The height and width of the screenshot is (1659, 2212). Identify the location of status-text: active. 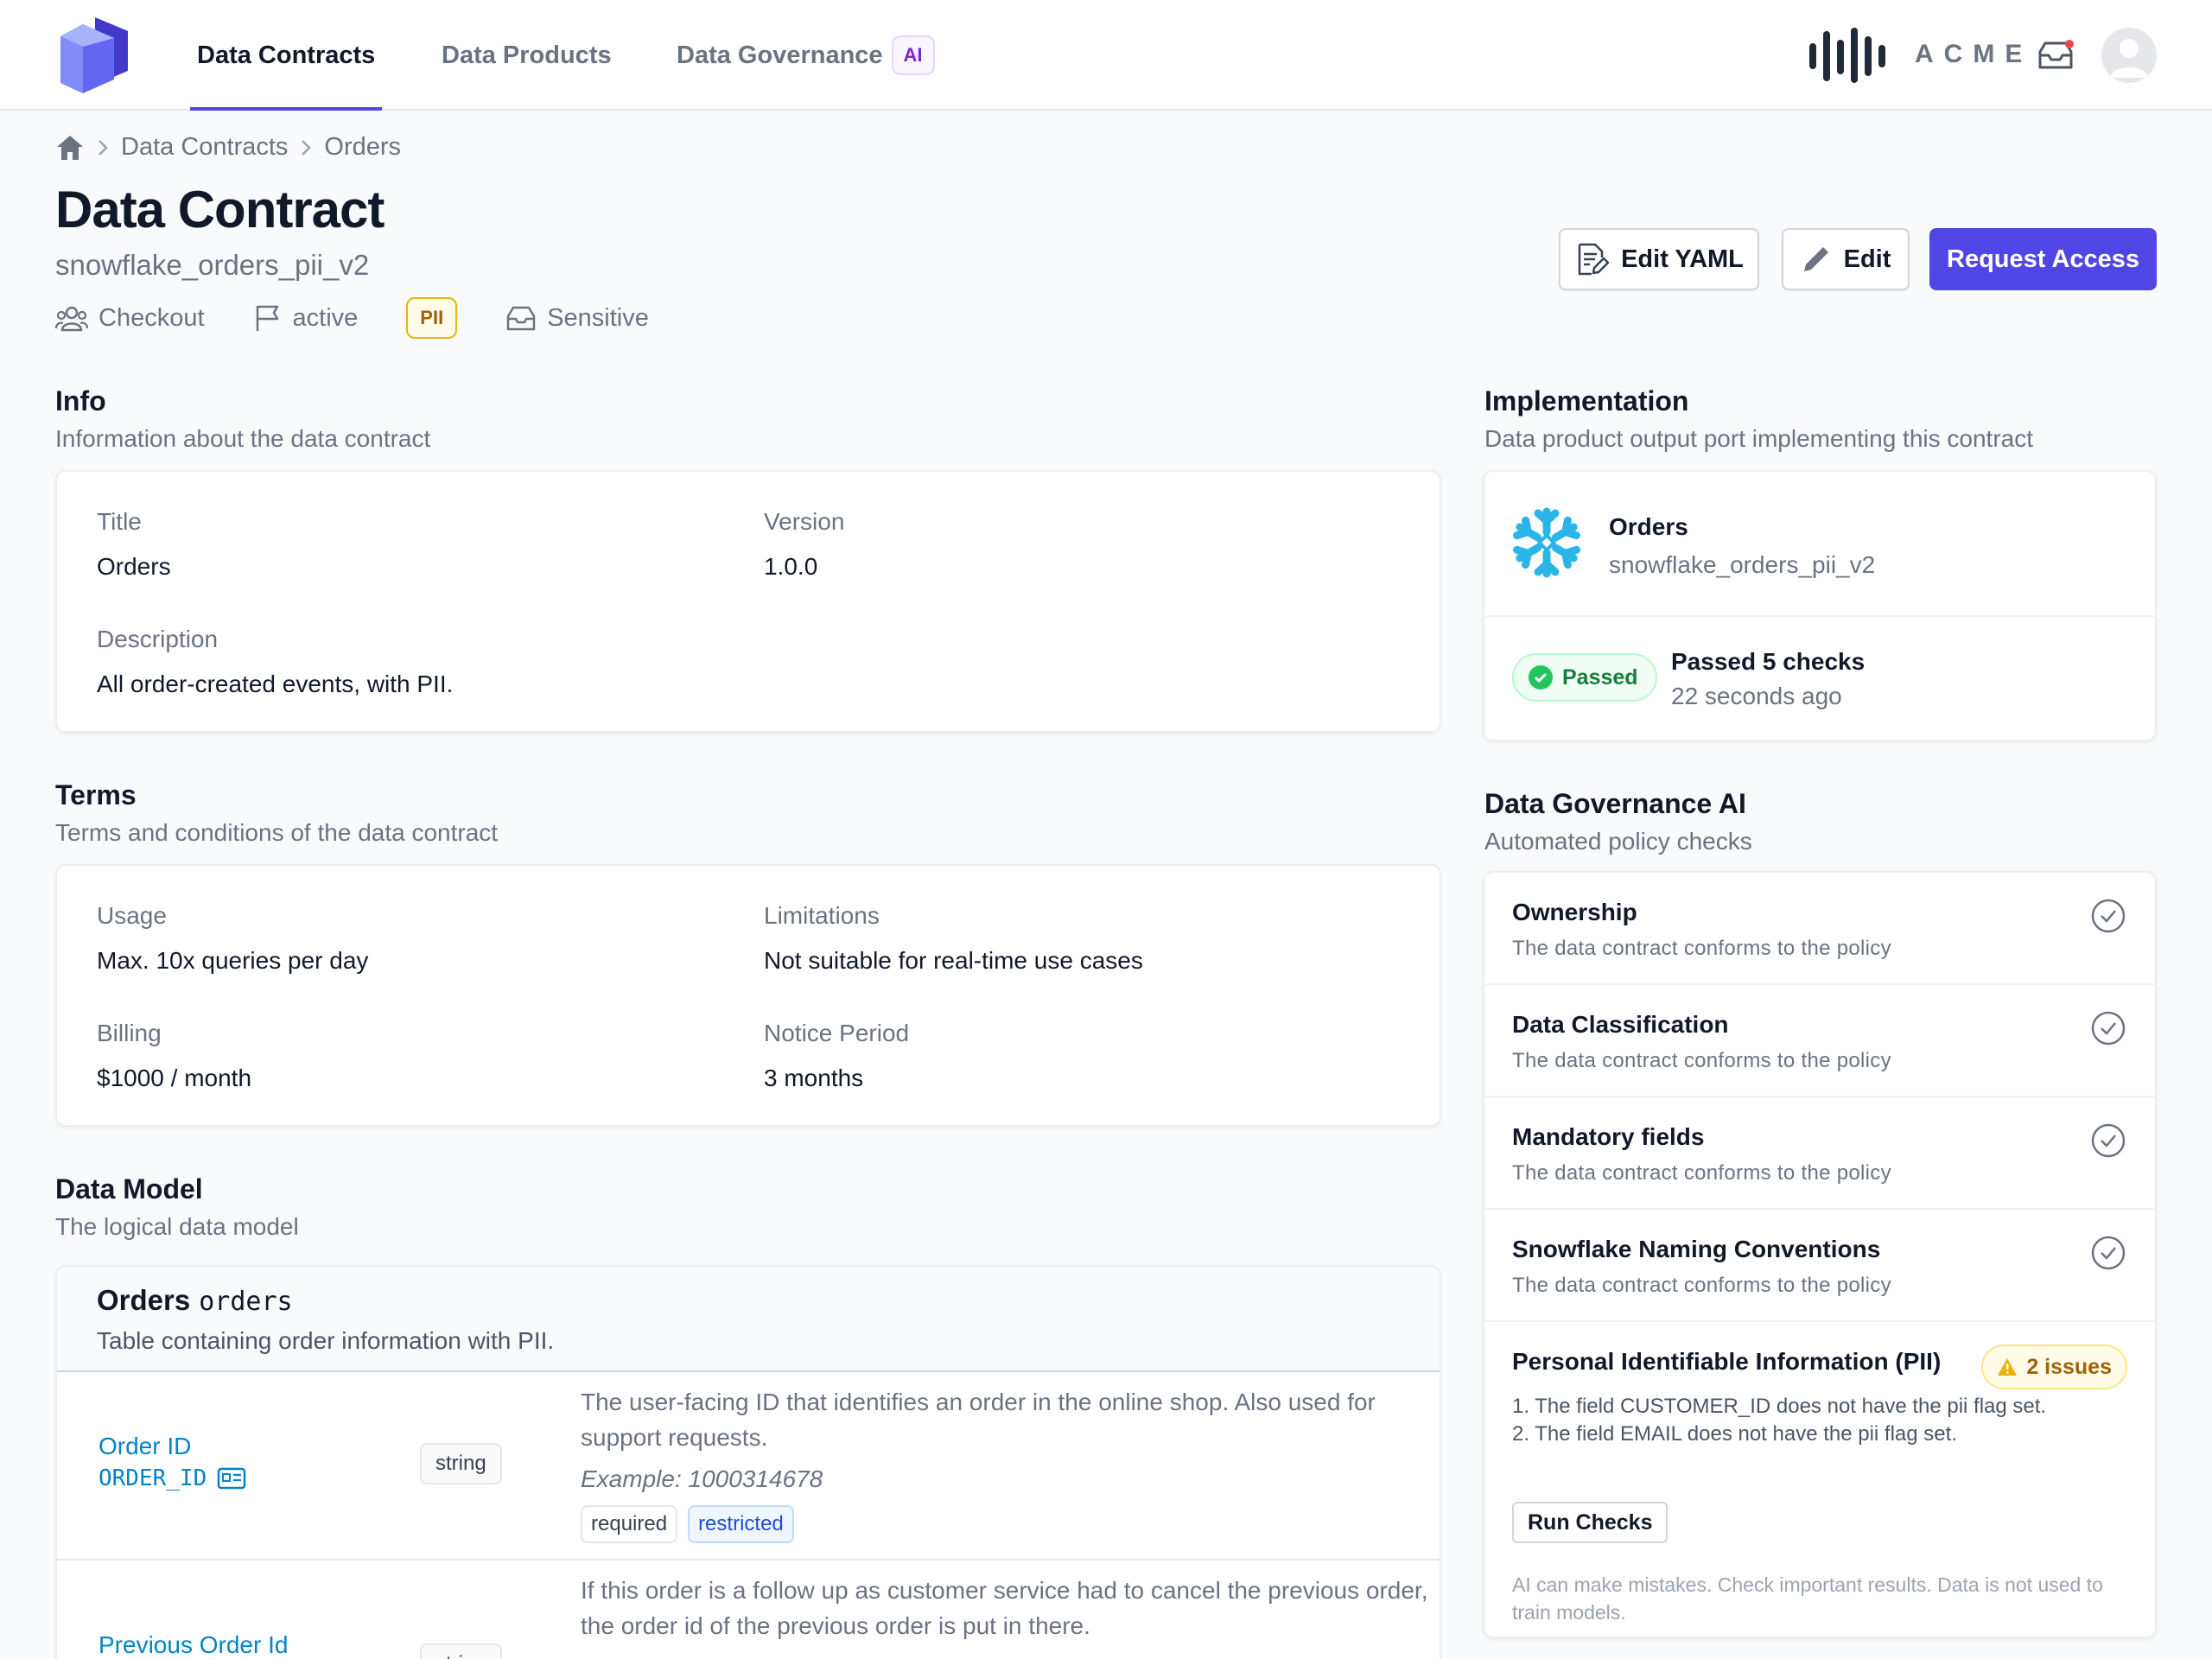
(325, 317).